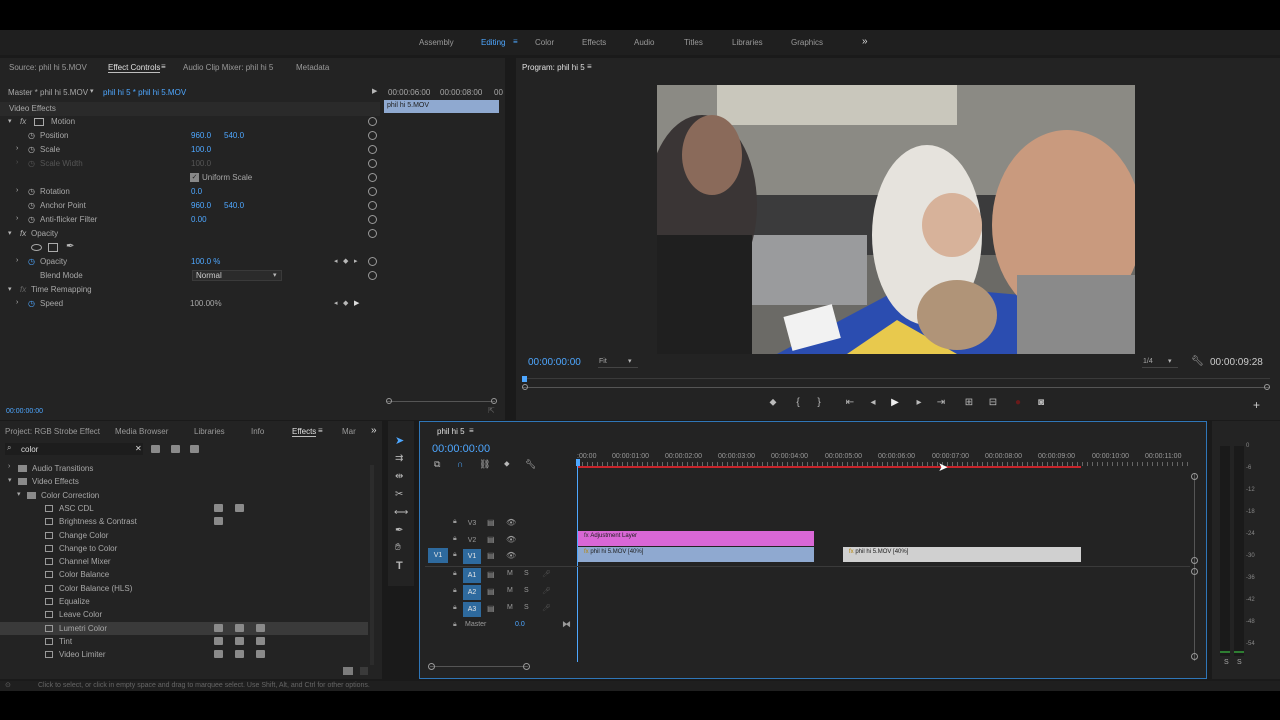 This screenshot has width=1280, height=720. Describe the element at coordinates (993, 402) in the screenshot. I see `extract-icon: ⊟` at that location.